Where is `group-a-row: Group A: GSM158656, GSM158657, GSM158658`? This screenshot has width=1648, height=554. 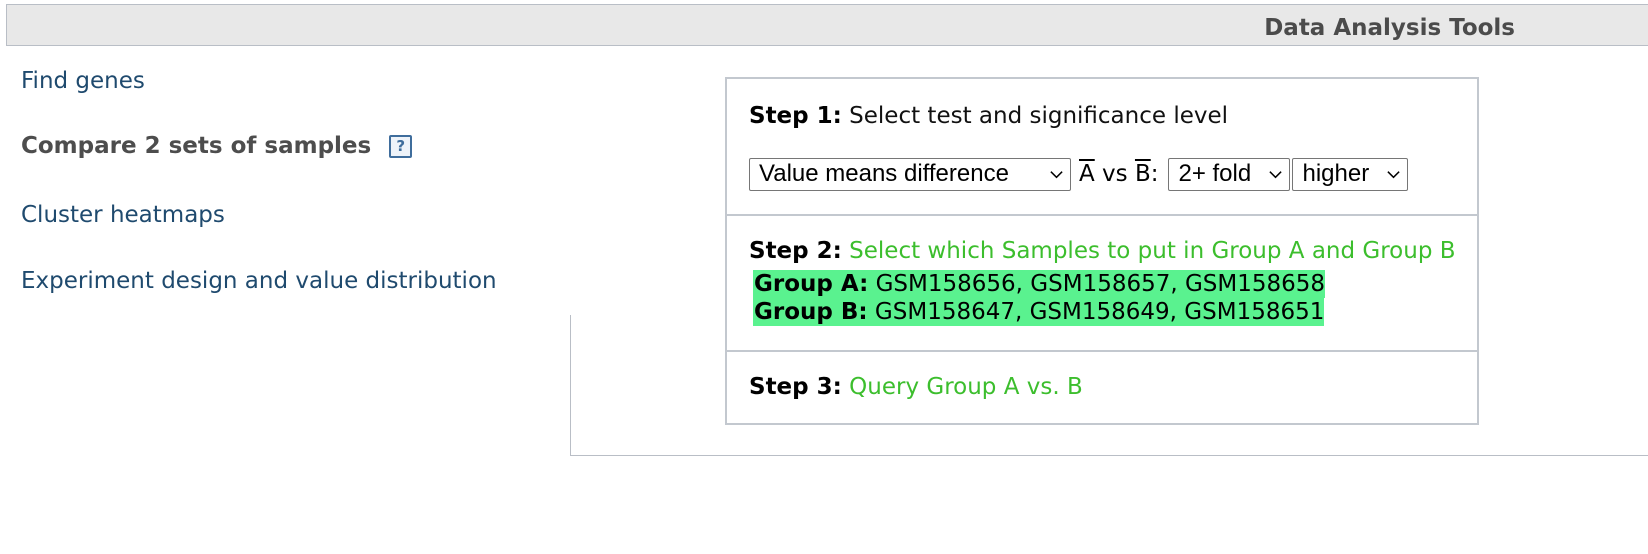 group-a-row: Group A: GSM158656, GSM158657, GSM158658 is located at coordinates (1039, 284).